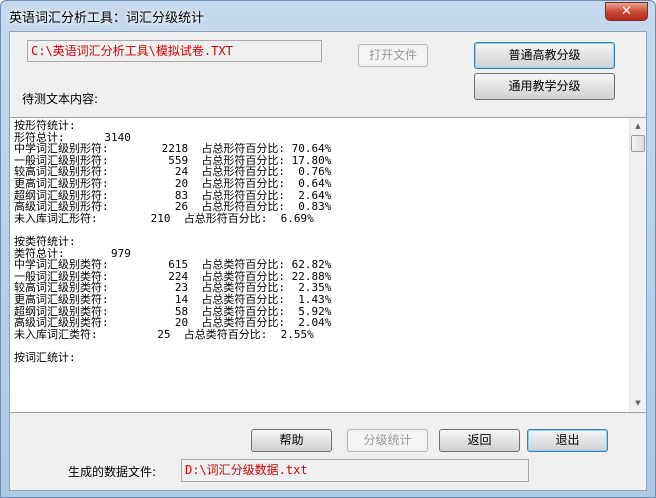 The width and height of the screenshot is (656, 498). Describe the element at coordinates (60, 99) in the screenshot. I see `text-content-label: 待测文本内容:` at that location.